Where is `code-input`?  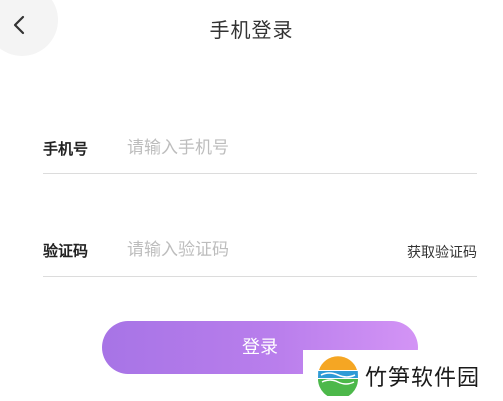
code-input is located at coordinates (252, 250).